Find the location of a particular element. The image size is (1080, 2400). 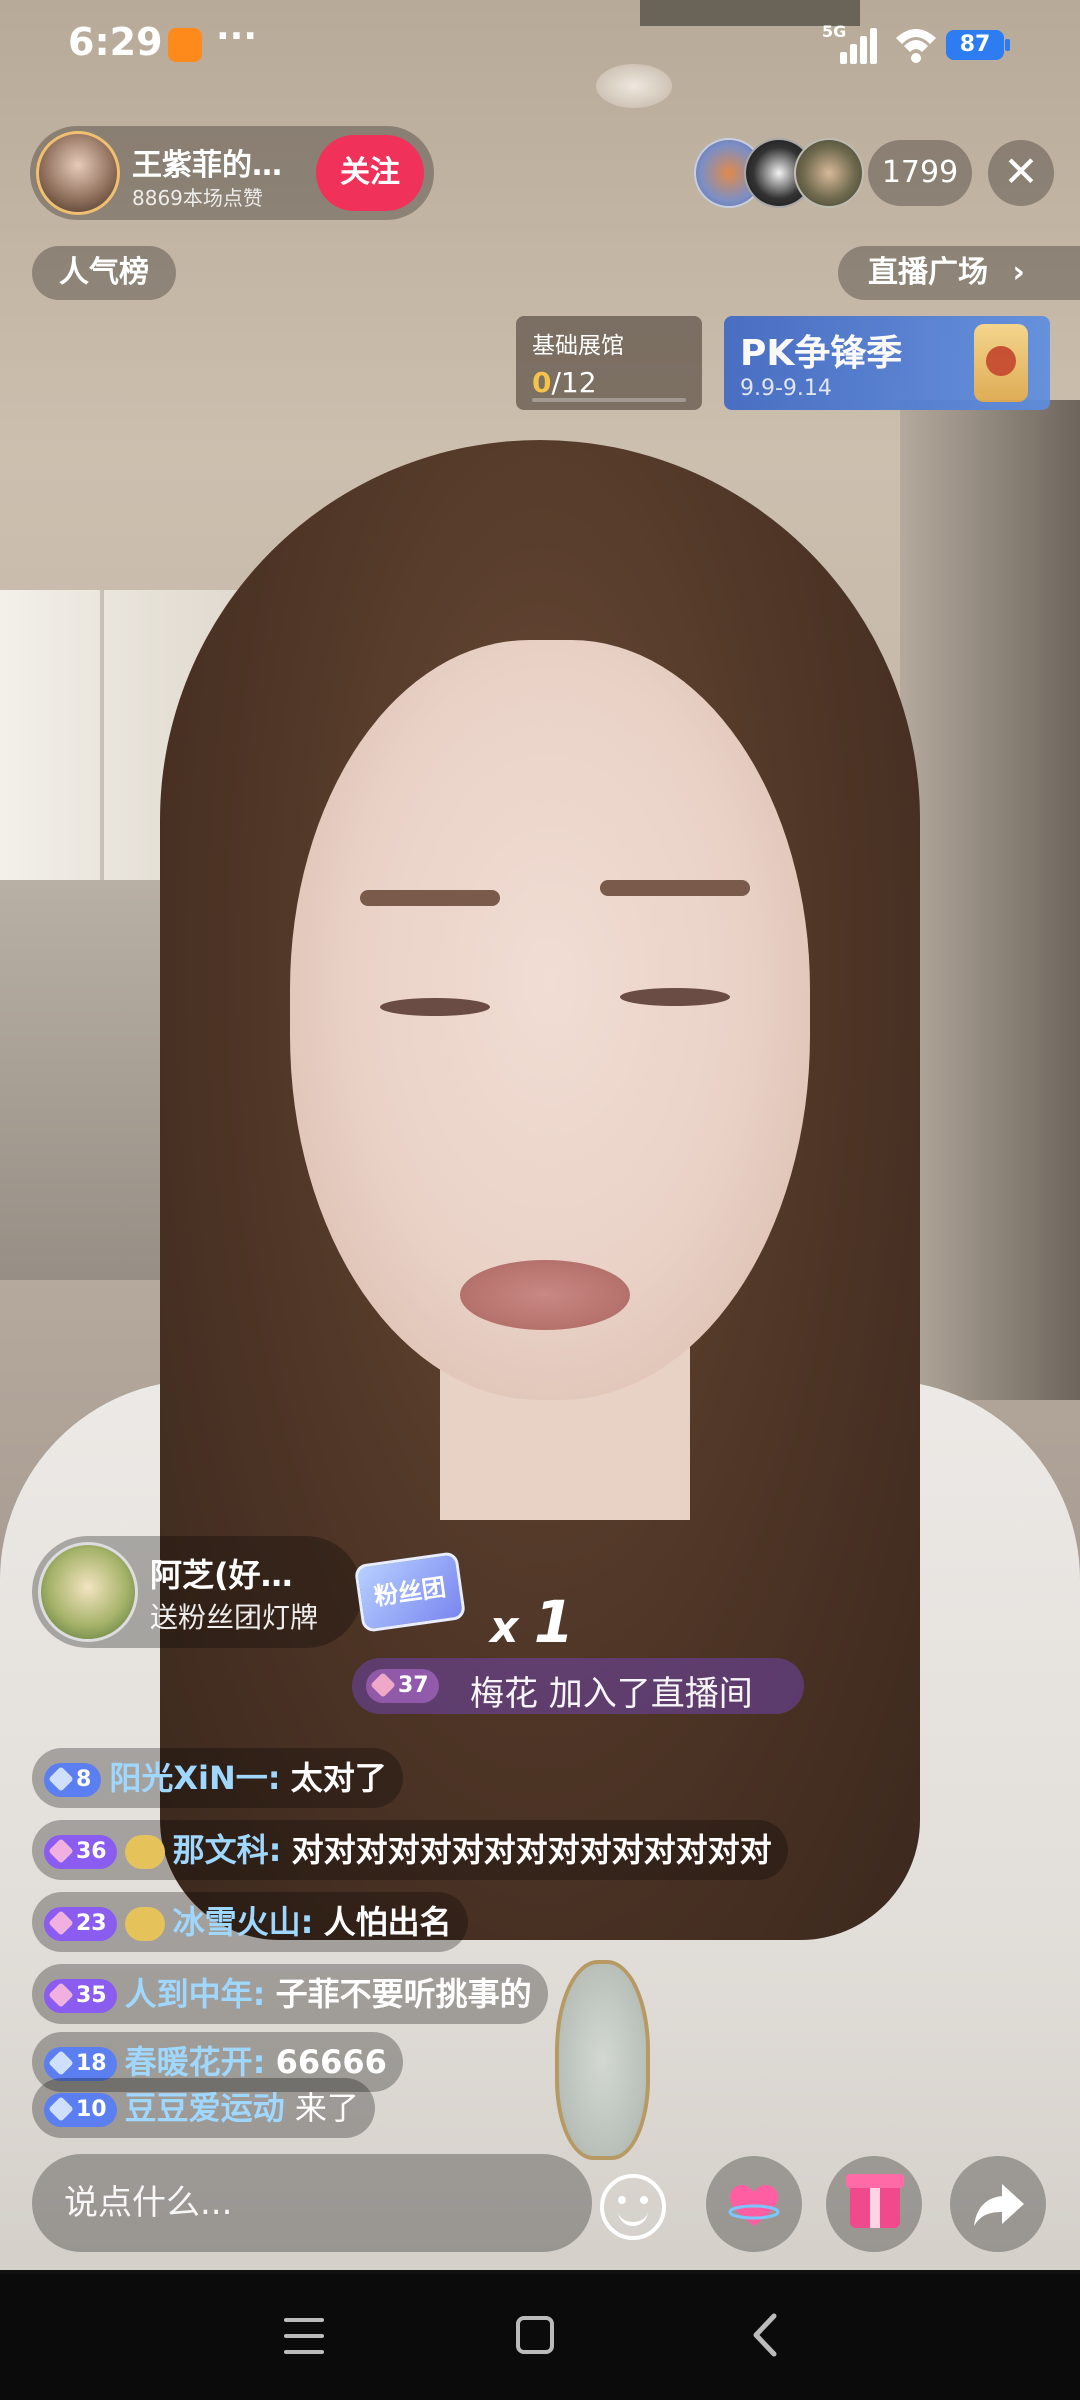

level-badge: 23 is located at coordinates (80, 1924).